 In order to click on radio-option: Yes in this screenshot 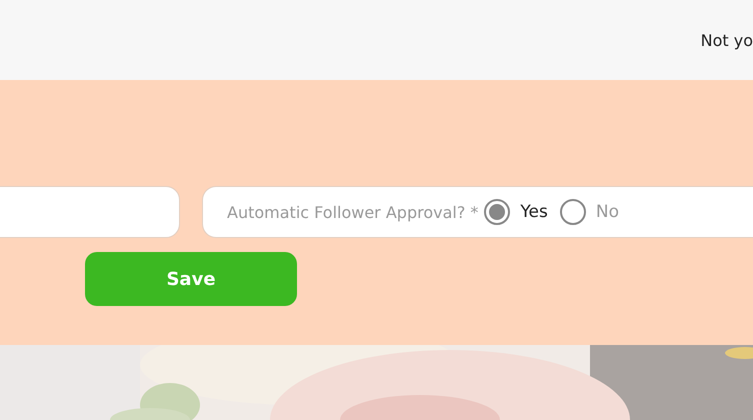, I will do `click(516, 212)`.